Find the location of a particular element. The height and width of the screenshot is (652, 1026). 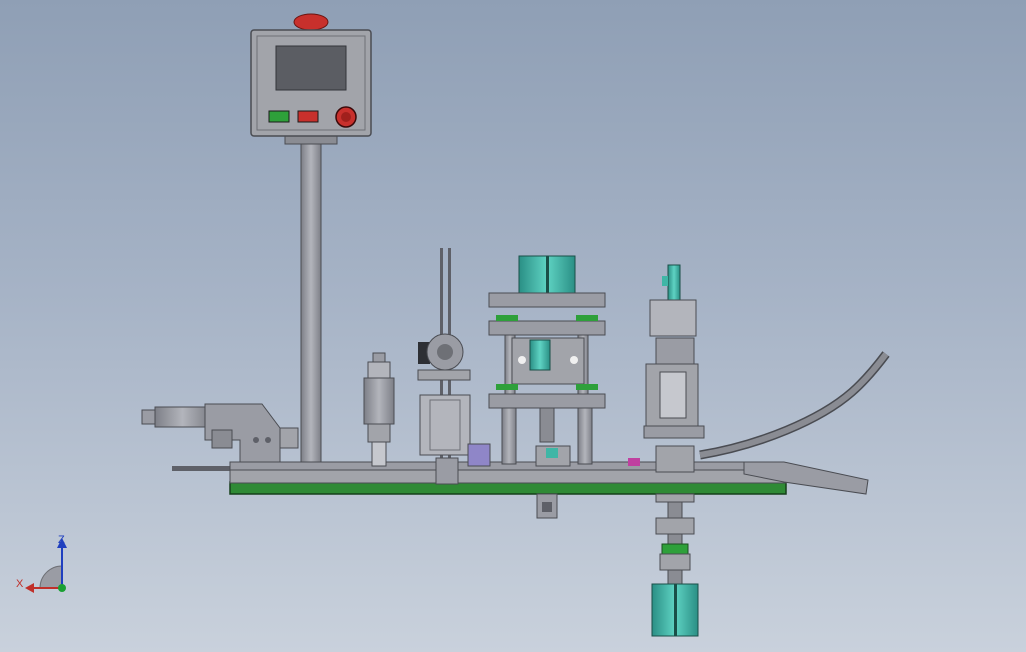

start-button-icon is located at coordinates (279, 116).